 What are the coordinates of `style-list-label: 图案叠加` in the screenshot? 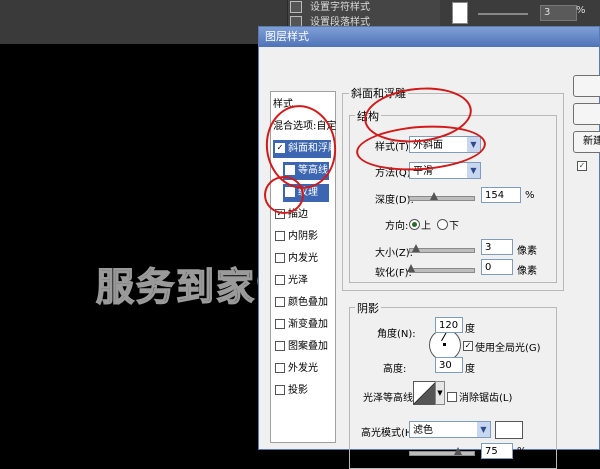 It's located at (308, 346).